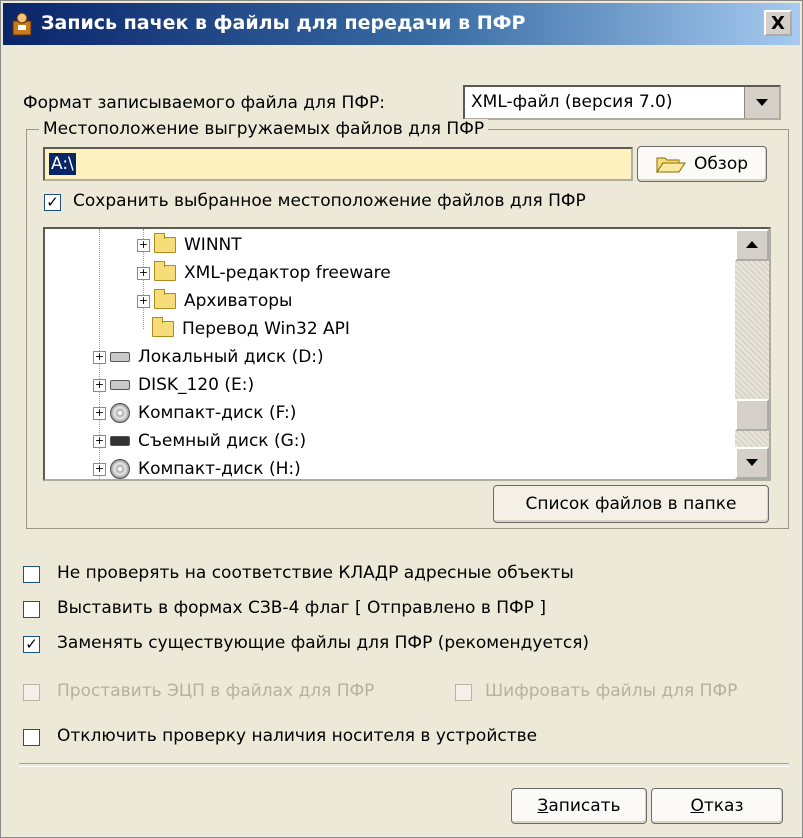 Image resolution: width=803 pixels, height=838 pixels. Describe the element at coordinates (31, 692) in the screenshot. I see `sign-checkbox` at that location.